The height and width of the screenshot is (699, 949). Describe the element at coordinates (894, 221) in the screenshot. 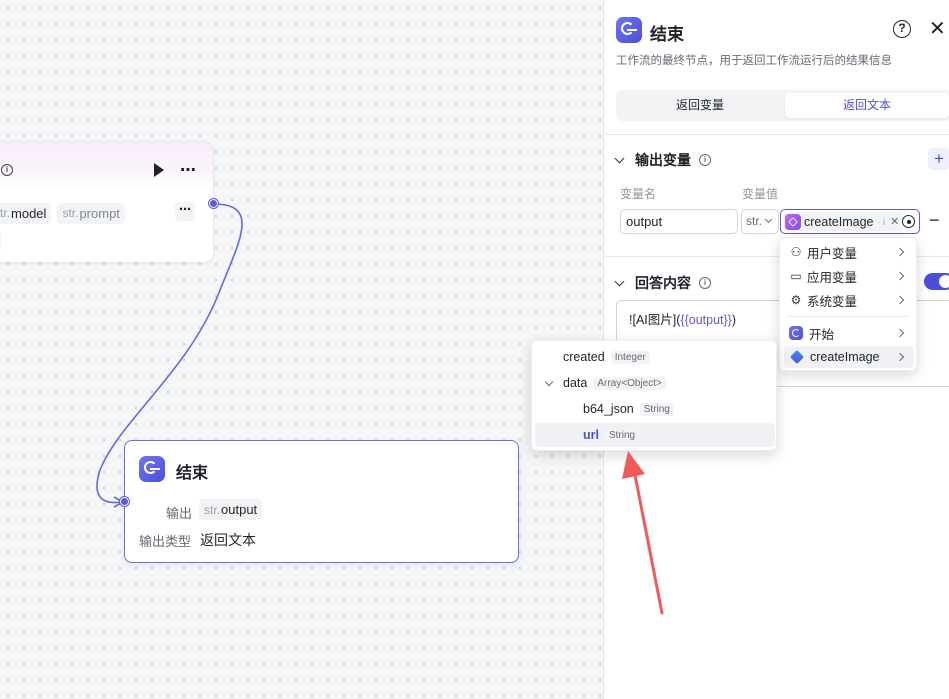

I see `clear-reference-icon: ✕` at that location.